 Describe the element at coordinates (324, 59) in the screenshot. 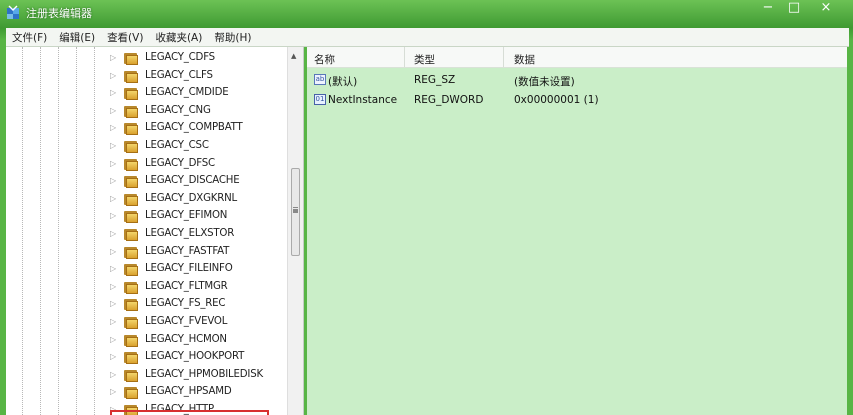

I see `column-name-header: 名称` at that location.